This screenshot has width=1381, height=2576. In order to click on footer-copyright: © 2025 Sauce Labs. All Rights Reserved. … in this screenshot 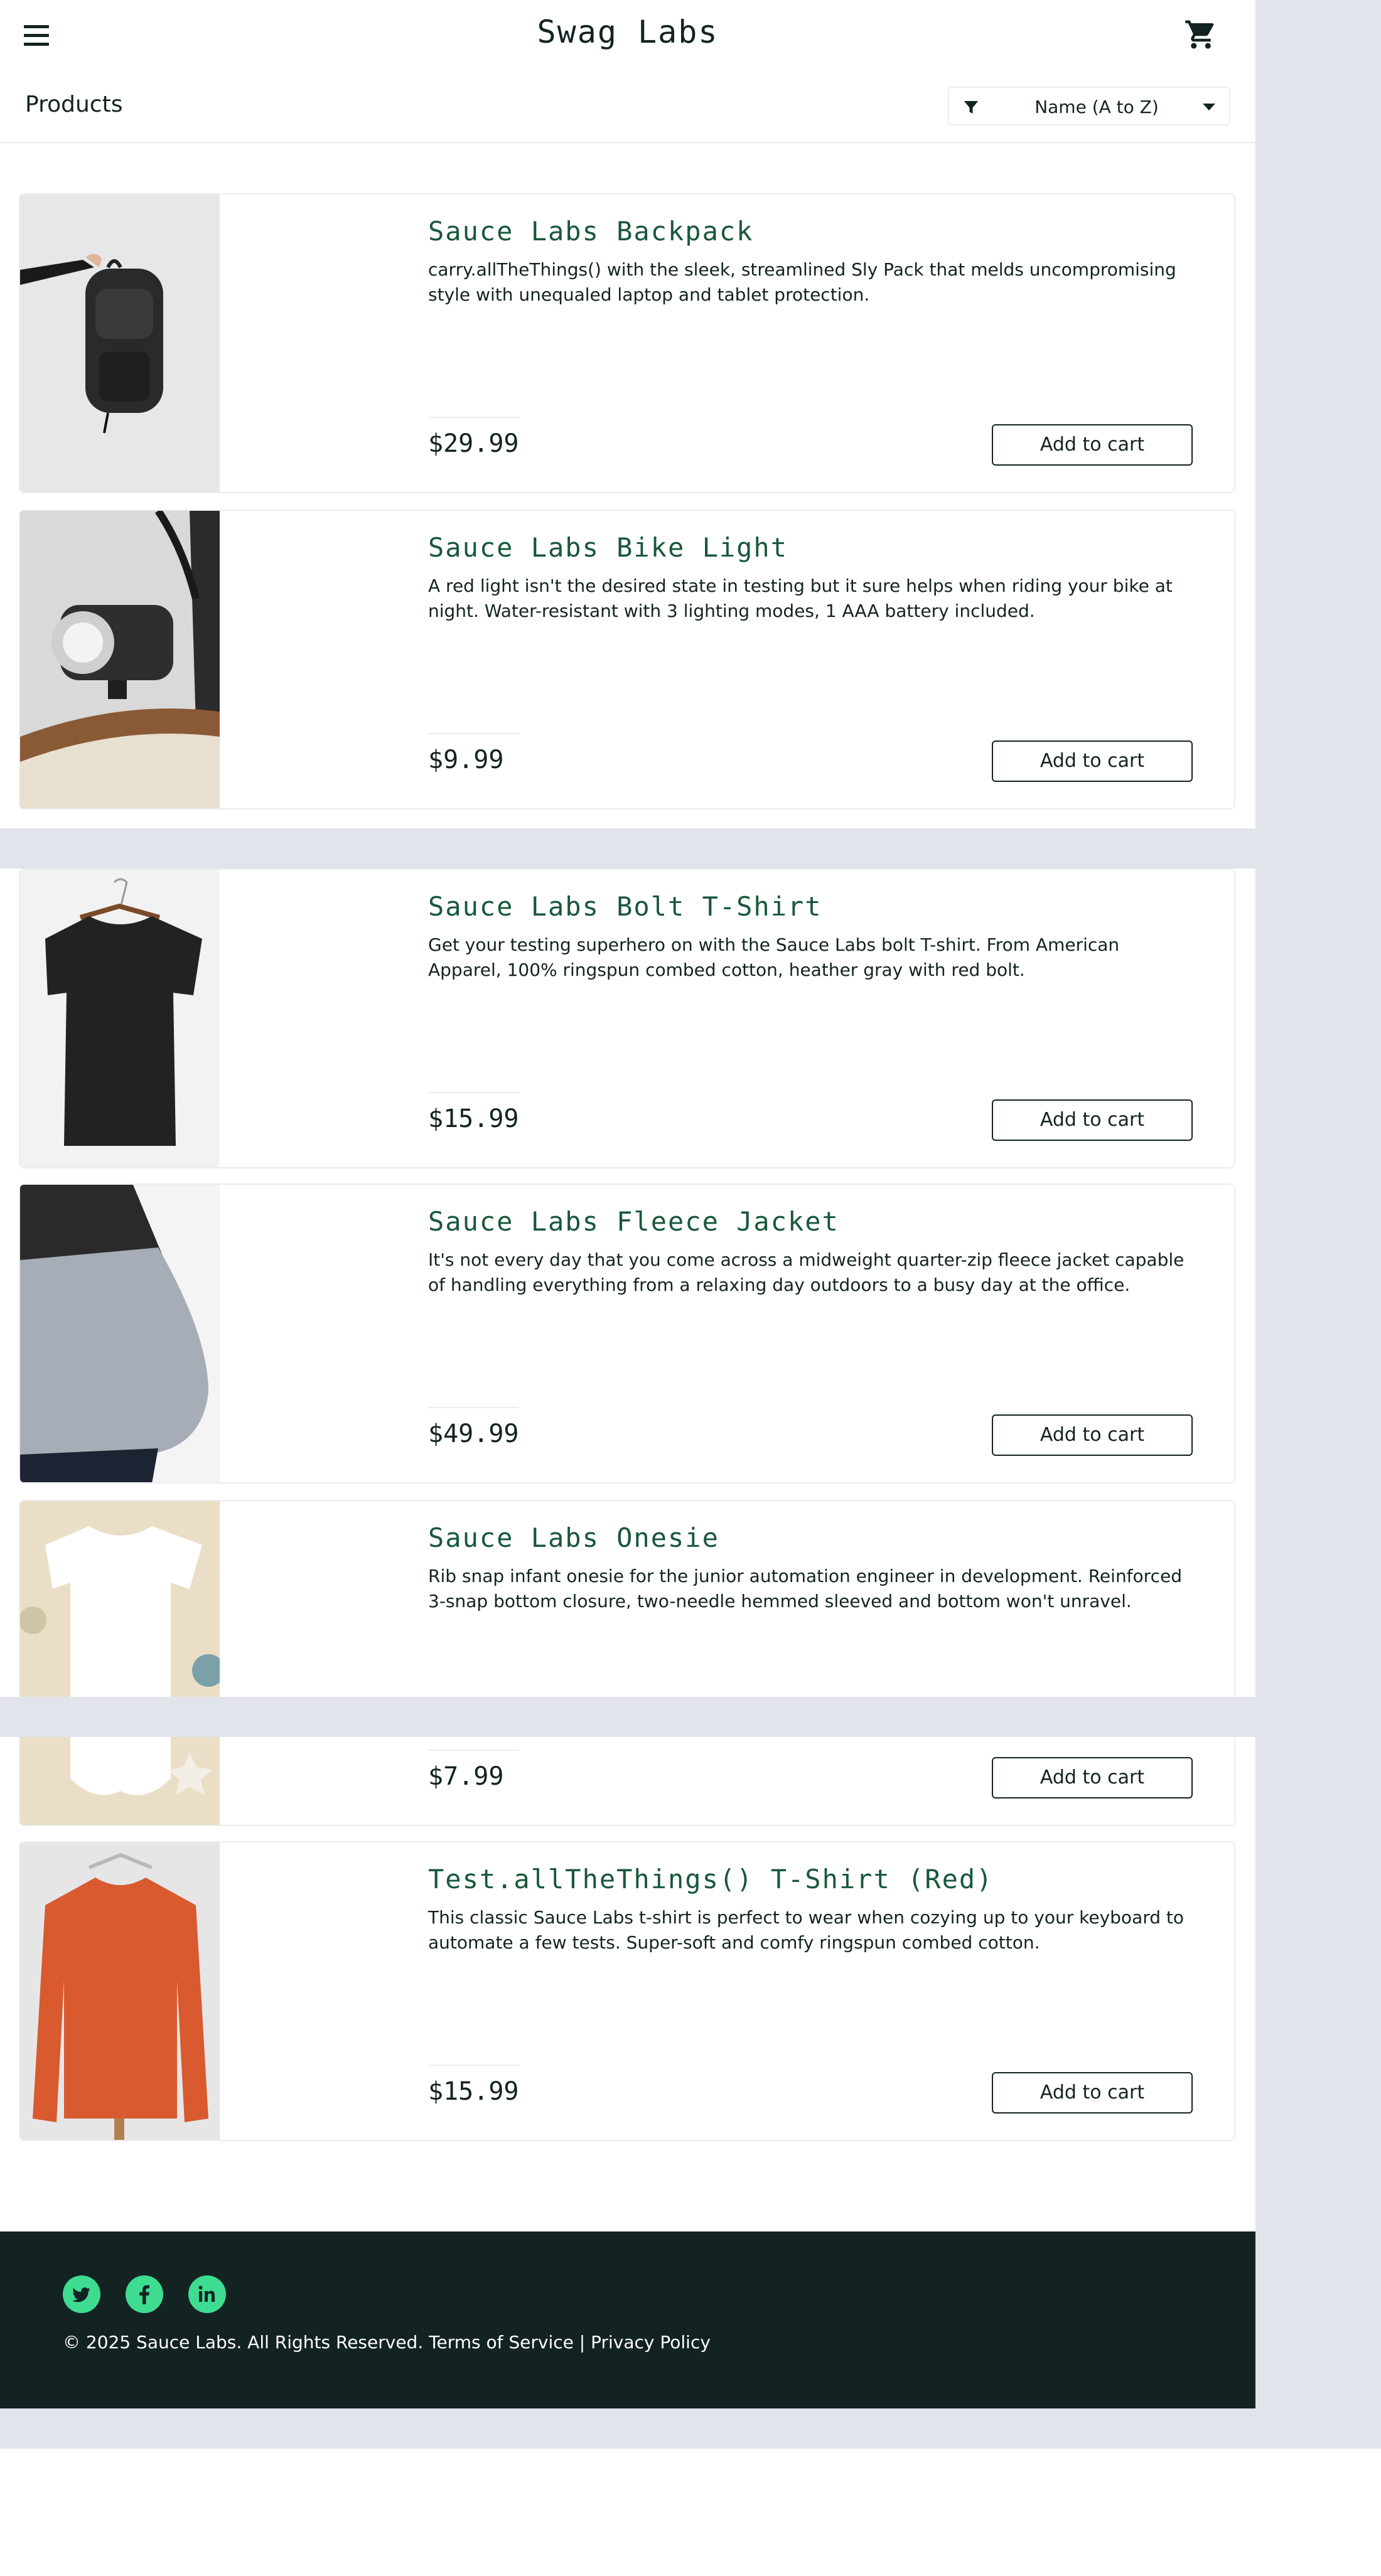, I will do `click(387, 2342)`.